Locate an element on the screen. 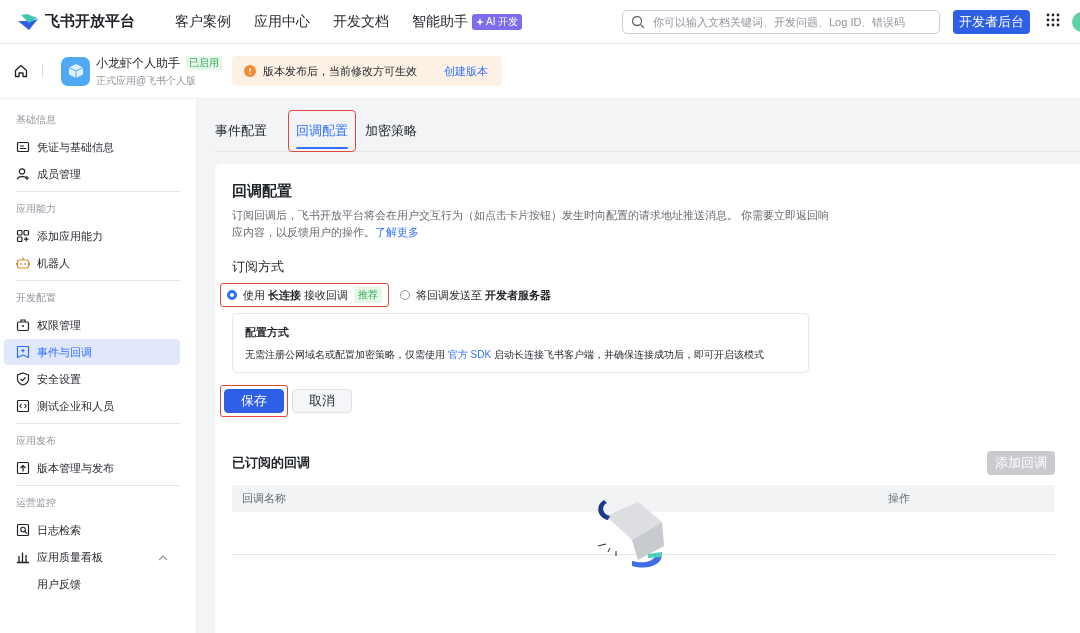 This screenshot has height=633, width=1080. info-text: 无需注册公网域名或配置加密策略，仅需使用 官方 SDK 启动长连接飞书客户端，并确保连接成功后，即可开启该模式 is located at coordinates (505, 355).